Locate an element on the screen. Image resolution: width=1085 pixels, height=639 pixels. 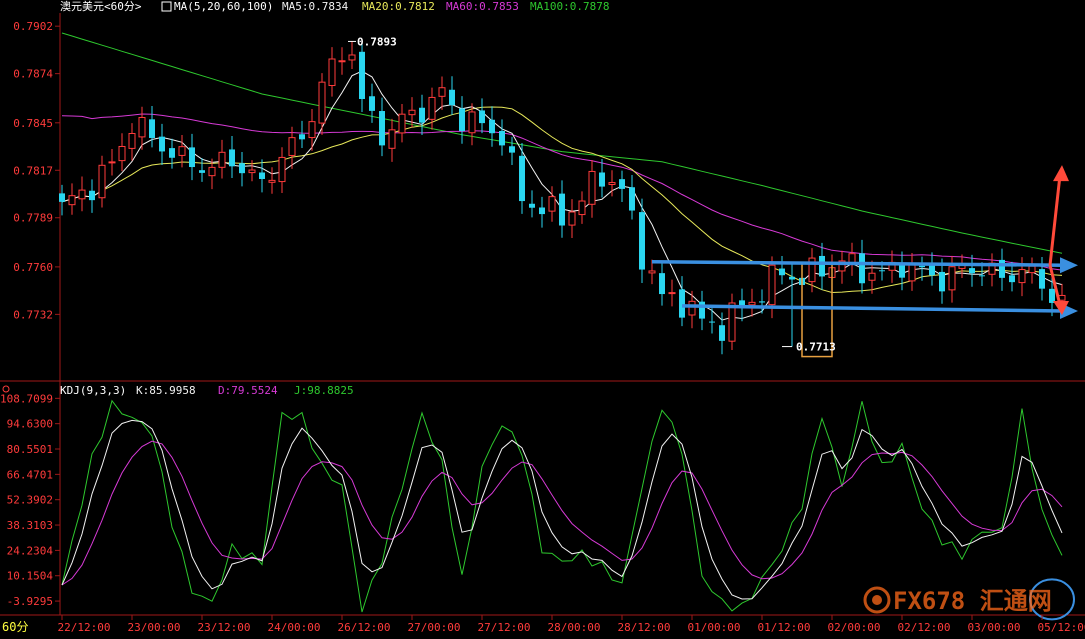
date-tick-label: 28/12:00 is located at coordinates (644, 627).